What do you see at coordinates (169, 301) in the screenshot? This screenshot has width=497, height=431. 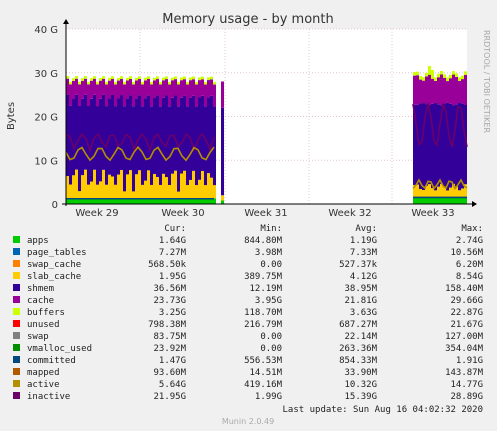 I see `legend-cur: 23.73G` at bounding box center [169, 301].